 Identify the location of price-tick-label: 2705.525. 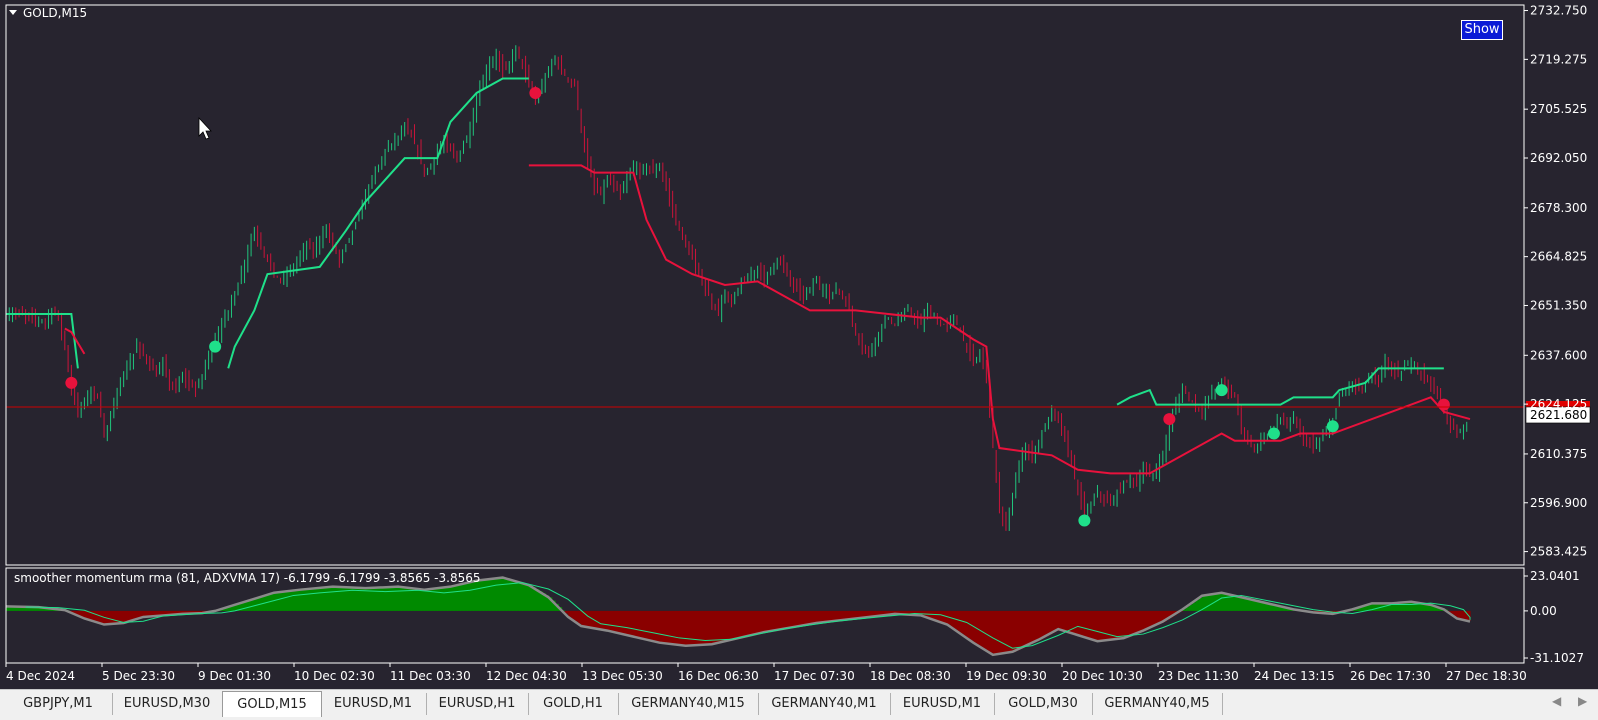
(1558, 109).